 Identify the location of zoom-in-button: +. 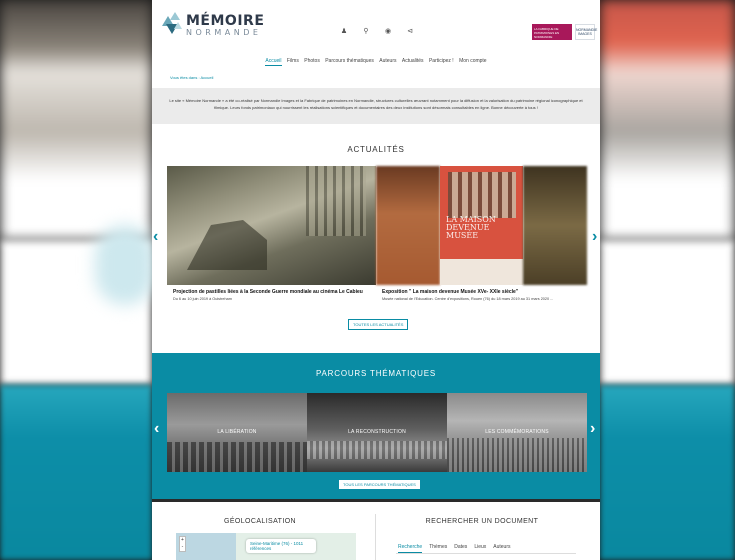
(182, 540).